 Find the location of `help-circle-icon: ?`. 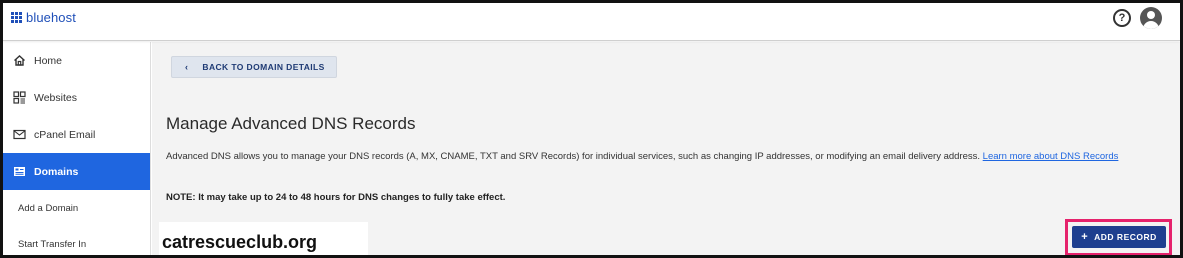

help-circle-icon: ? is located at coordinates (1122, 18).